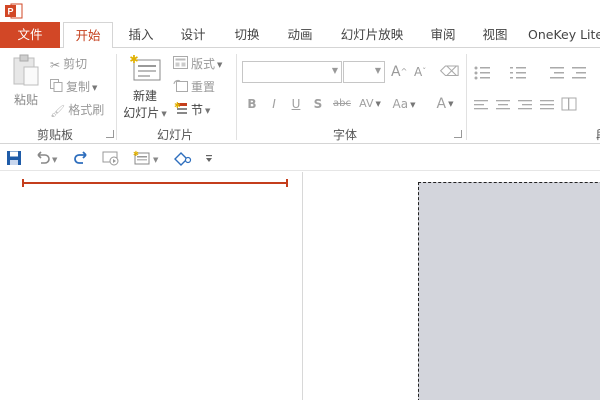 The height and width of the screenshot is (400, 600). What do you see at coordinates (342, 104) in the screenshot?
I see `strikethrough-button: abc` at bounding box center [342, 104].